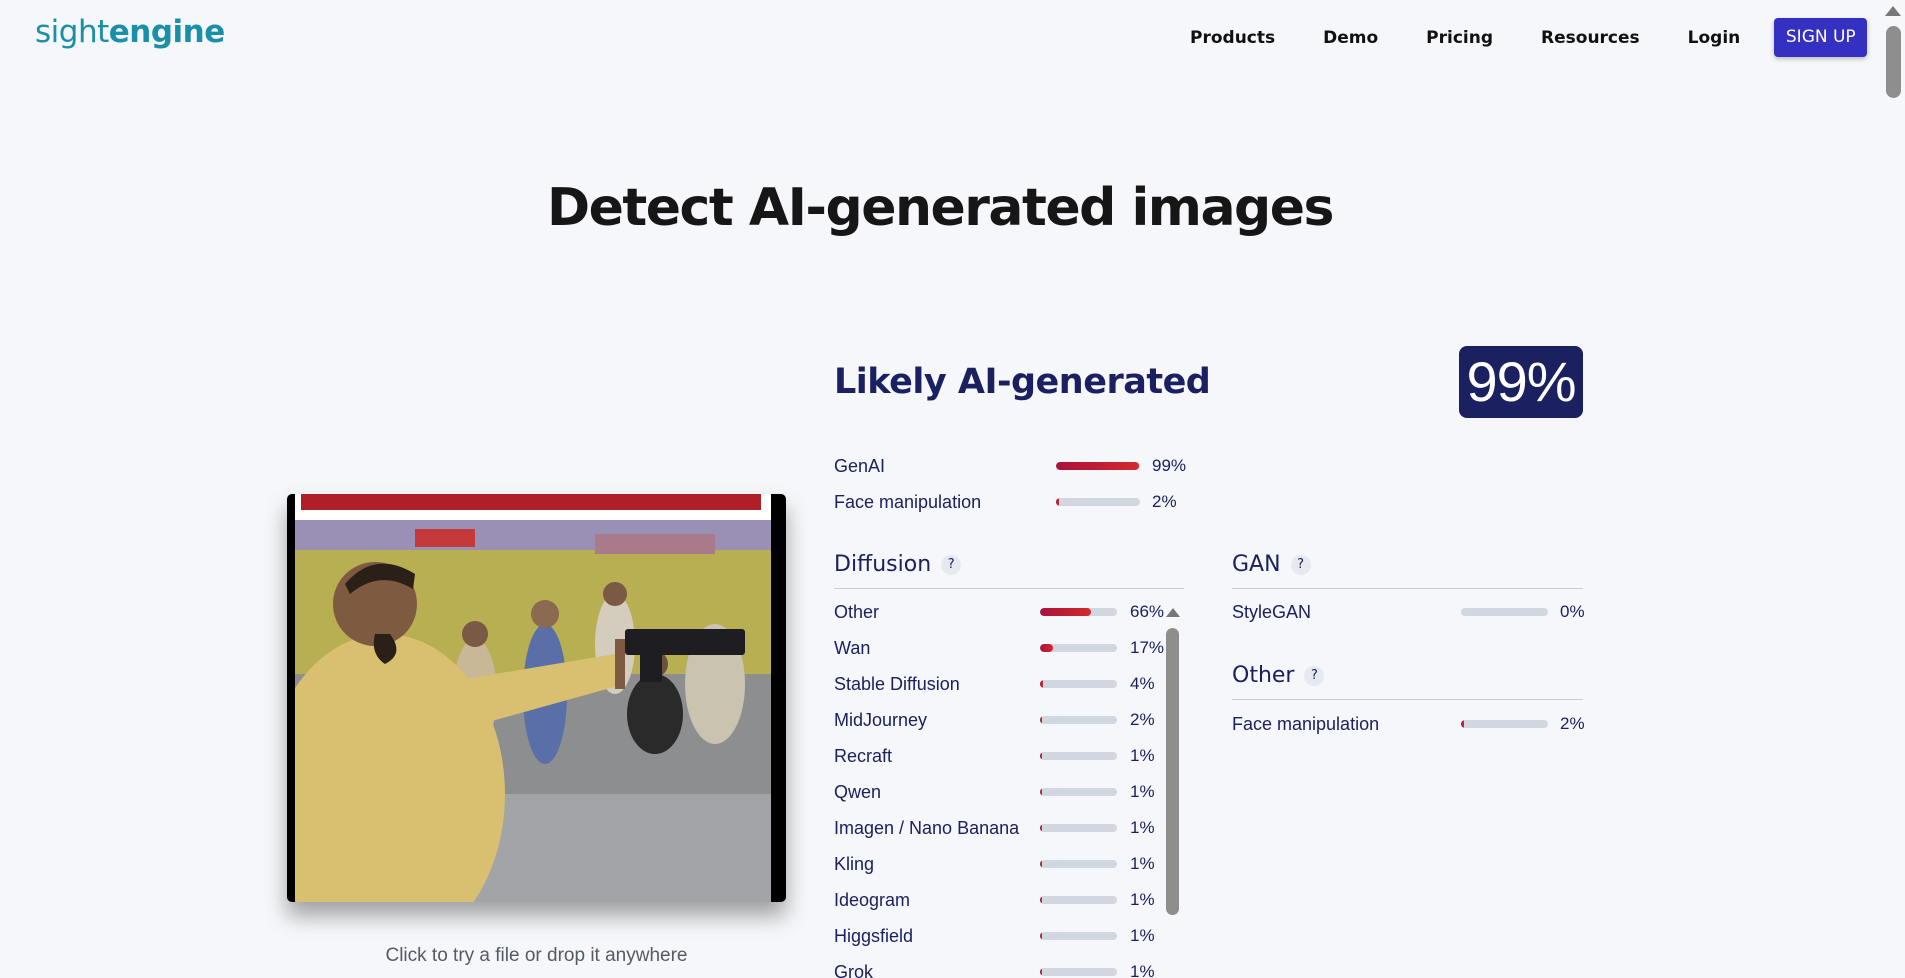 The image size is (1905, 978). Describe the element at coordinates (854, 969) in the screenshot. I see `row-label: Grok` at that location.